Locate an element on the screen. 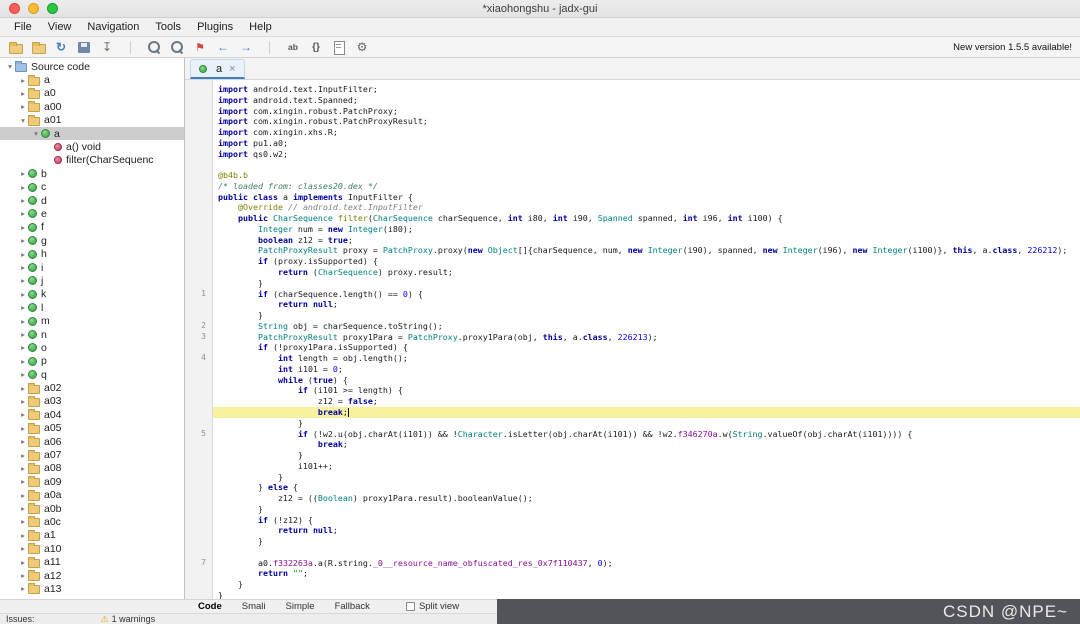 The width and height of the screenshot is (1080, 624). code-line: if (!z12) { is located at coordinates (632, 520).